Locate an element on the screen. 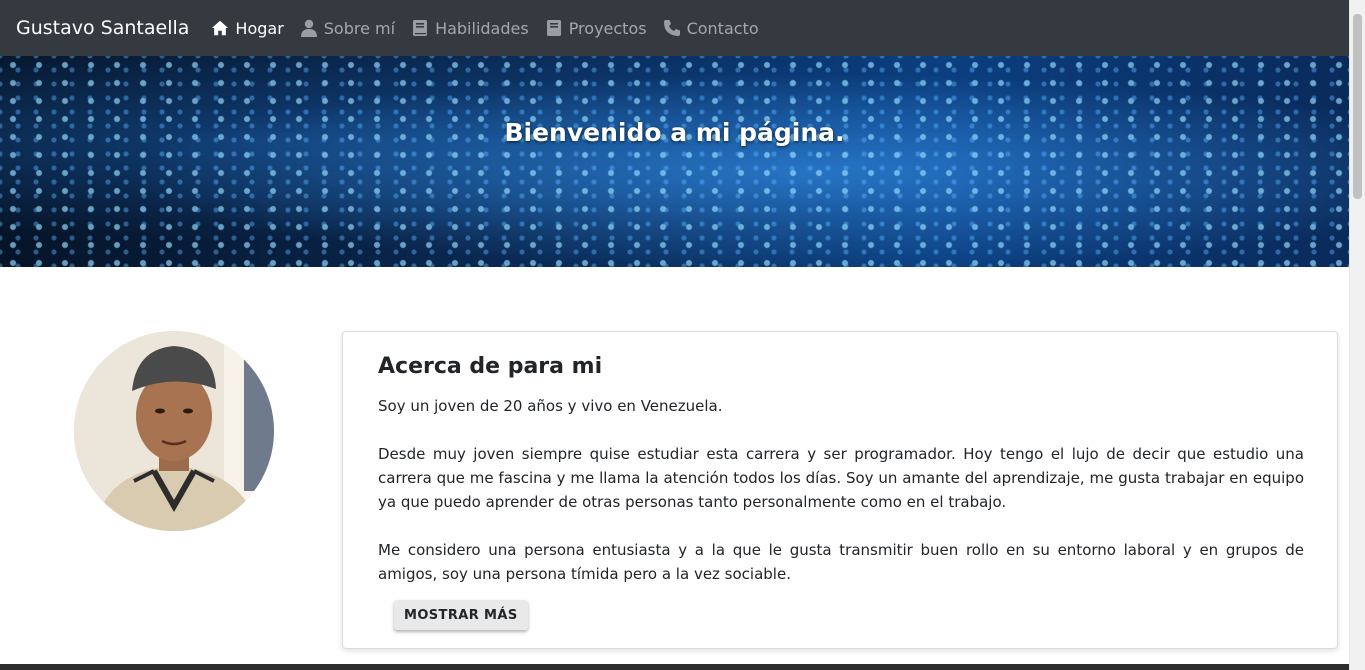 This screenshot has width=1365, height=670. notebook-icon is located at coordinates (554, 28).